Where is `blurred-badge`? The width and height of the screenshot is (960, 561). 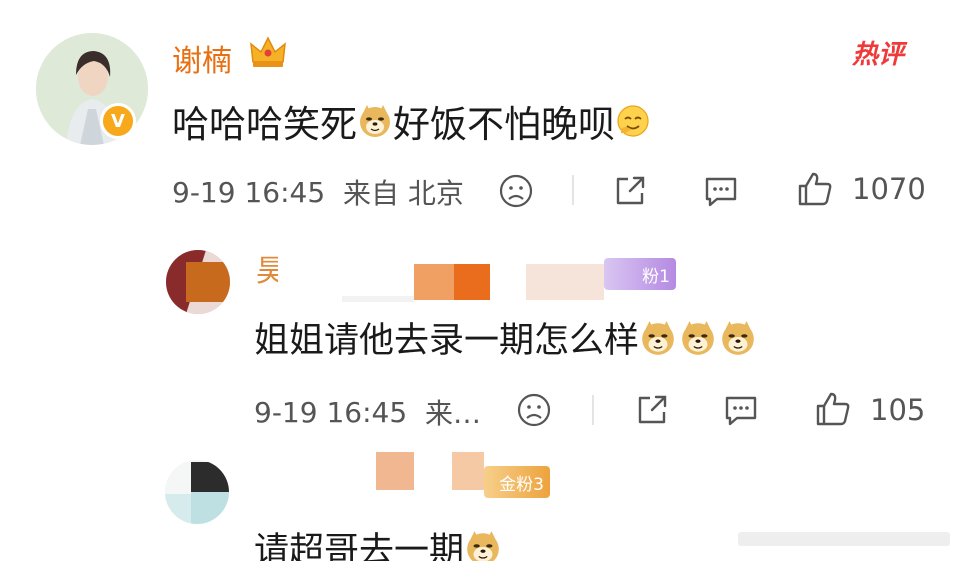 blurred-badge is located at coordinates (565, 282).